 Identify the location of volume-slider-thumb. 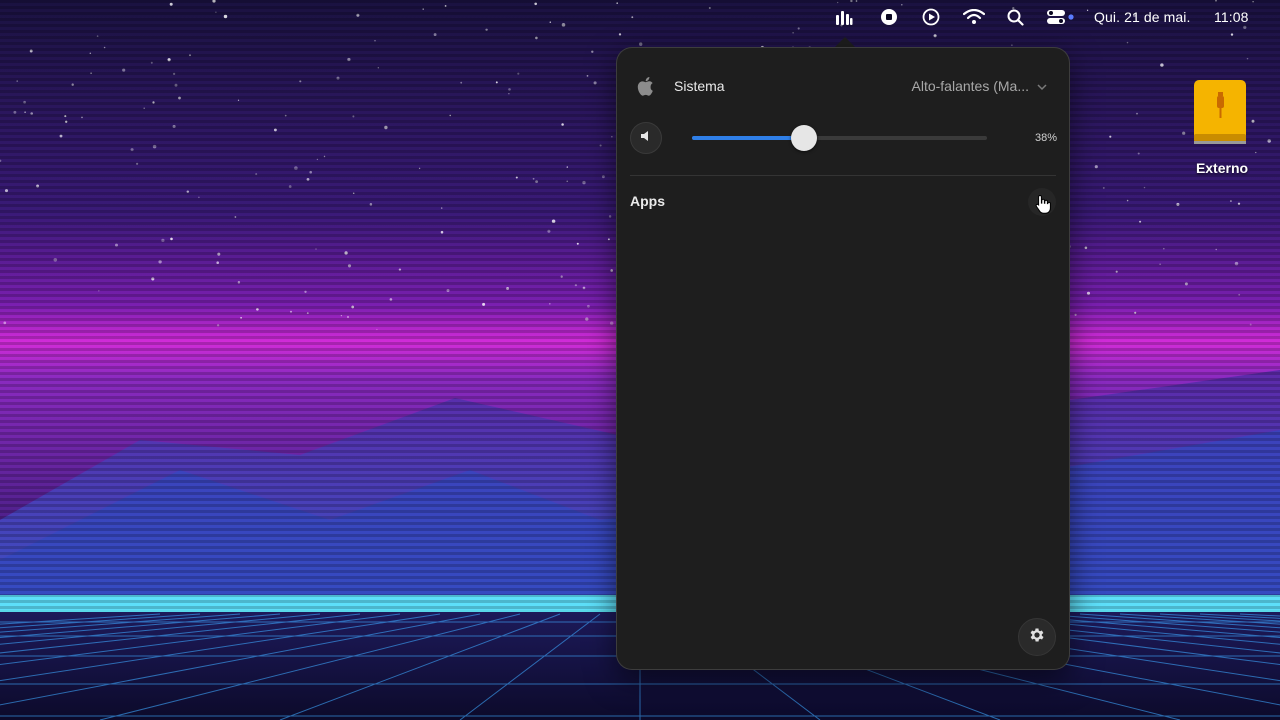
(804, 138).